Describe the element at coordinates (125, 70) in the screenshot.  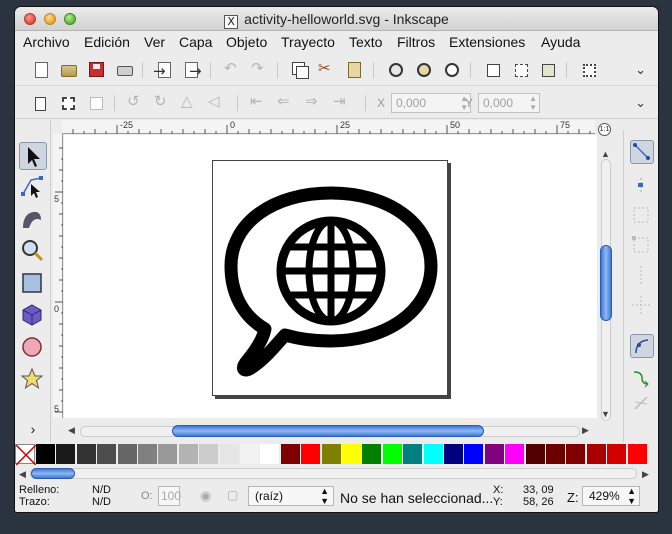
I see `print-icon` at that location.